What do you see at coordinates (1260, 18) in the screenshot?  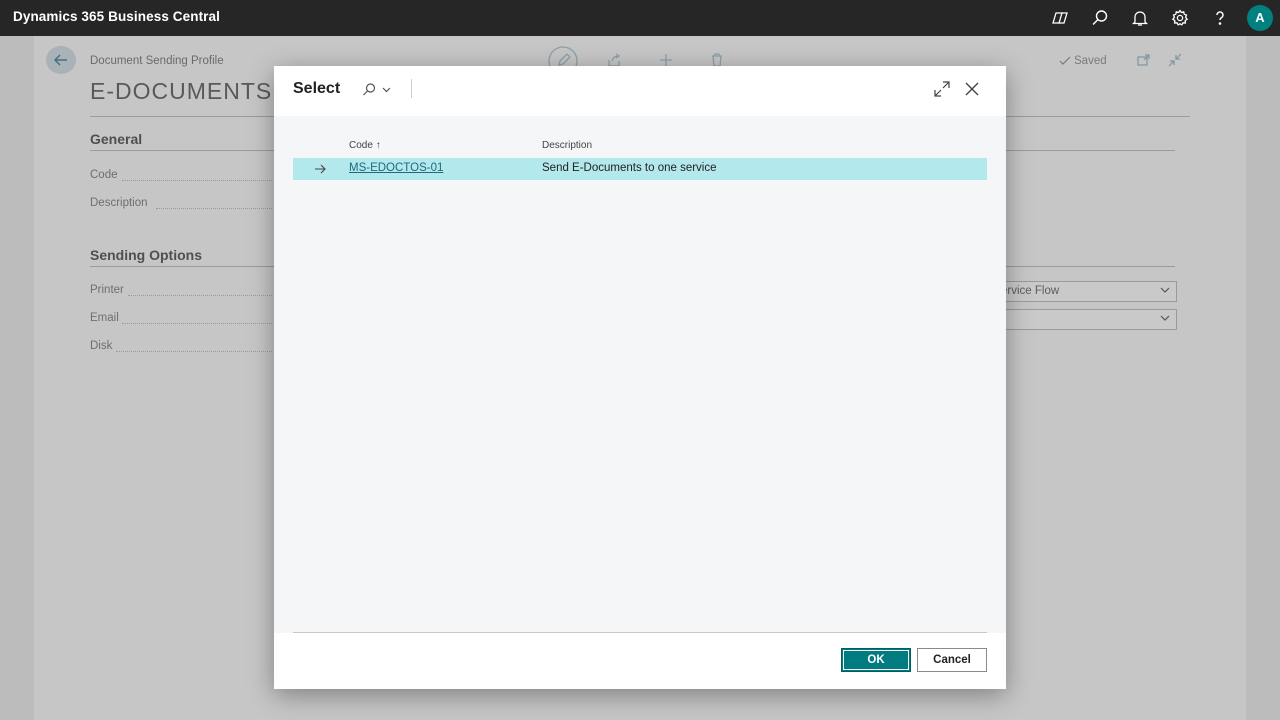 I see `avatar: A` at bounding box center [1260, 18].